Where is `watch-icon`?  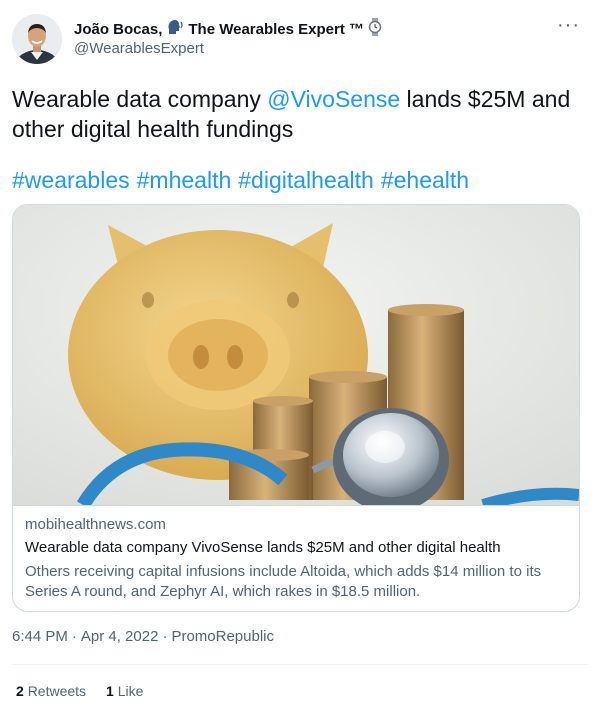
watch-icon is located at coordinates (375, 29).